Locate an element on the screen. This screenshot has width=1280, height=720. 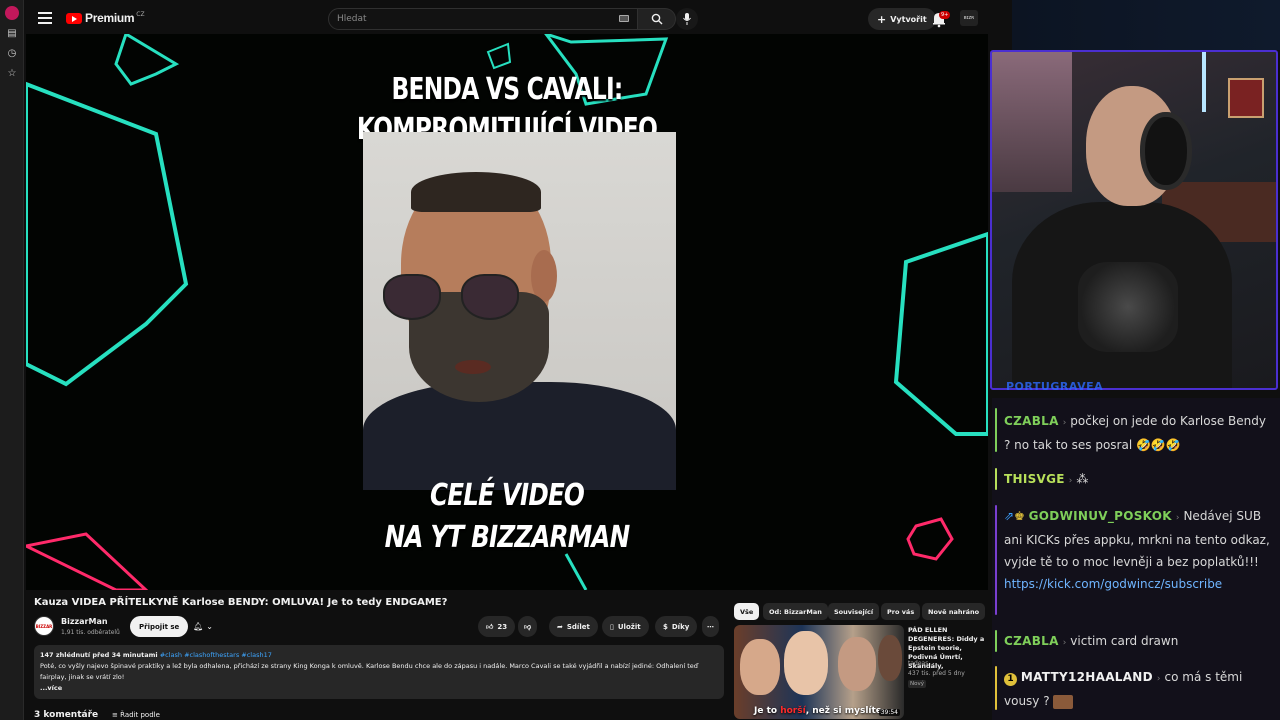
share-button: ➦ Sdílet is located at coordinates (573, 626).